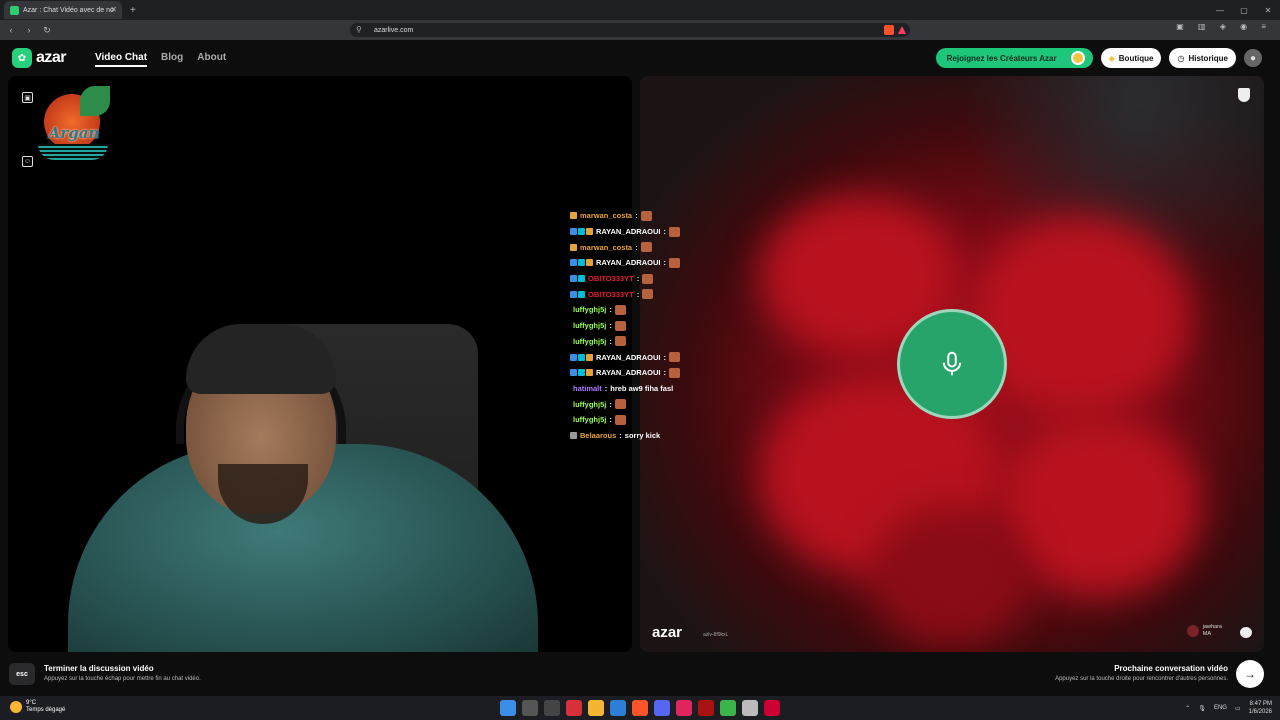 The image size is (1280, 720). What do you see at coordinates (160, 59) in the screenshot?
I see `main-nav: Video Chat Blog About` at bounding box center [160, 59].